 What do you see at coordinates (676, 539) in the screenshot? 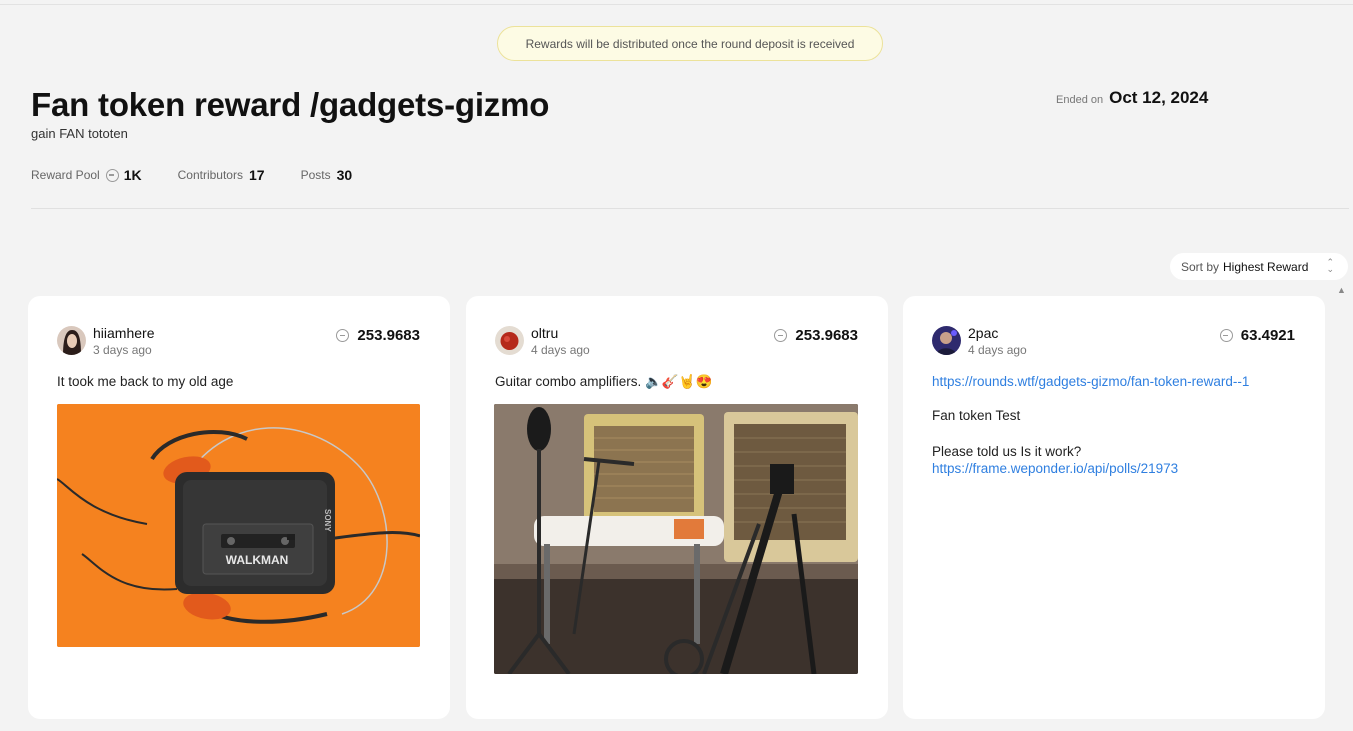
I see `post-image-amplifiers` at bounding box center [676, 539].